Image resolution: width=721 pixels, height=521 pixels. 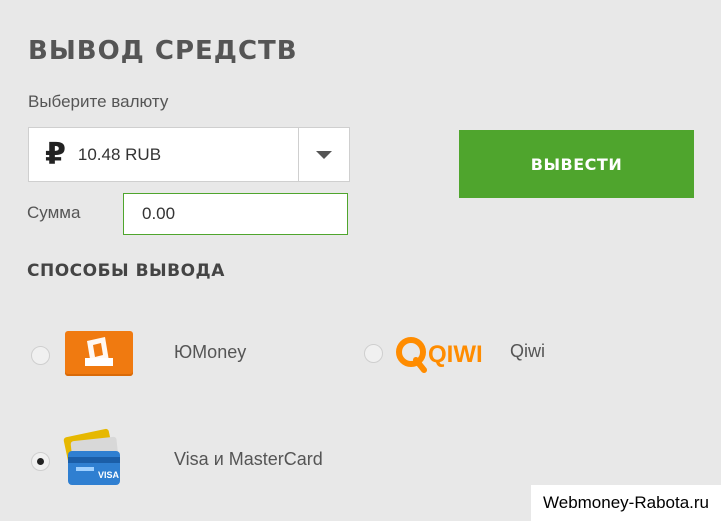 What do you see at coordinates (99, 353) in the screenshot?
I see `yumoney-icon` at bounding box center [99, 353].